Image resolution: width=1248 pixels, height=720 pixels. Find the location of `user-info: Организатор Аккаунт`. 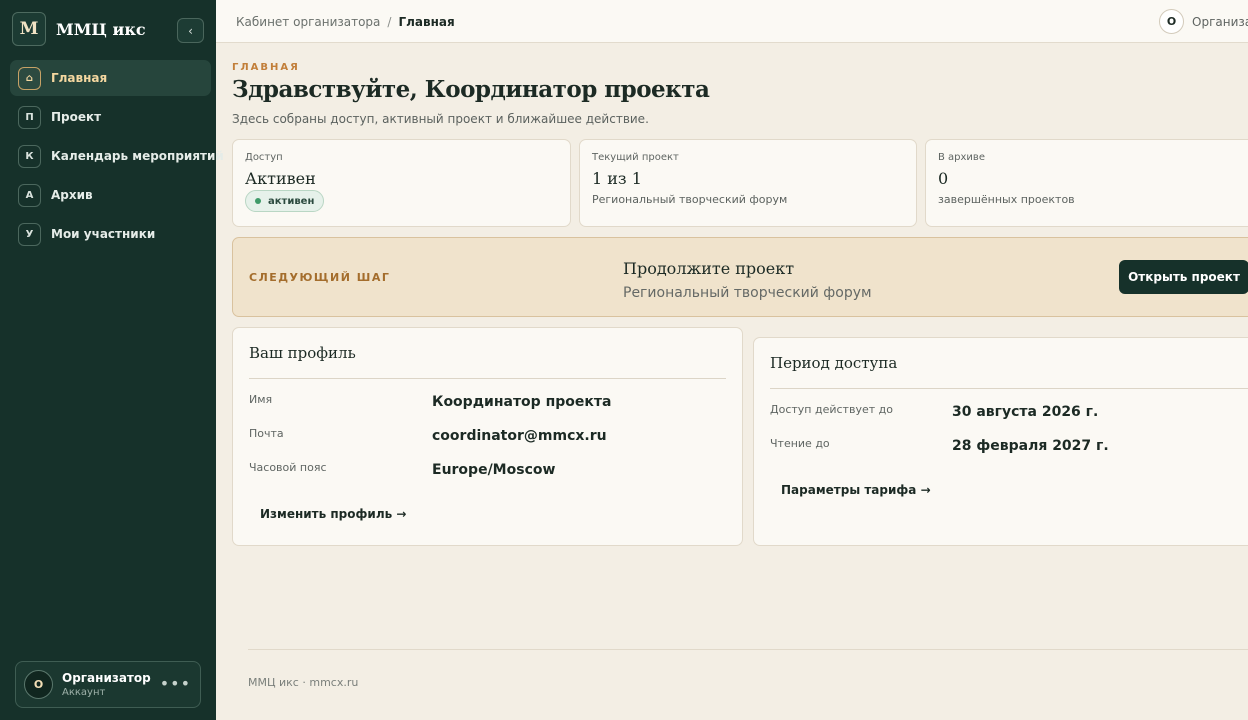

user-info: Организатор Аккаунт is located at coordinates (106, 684).